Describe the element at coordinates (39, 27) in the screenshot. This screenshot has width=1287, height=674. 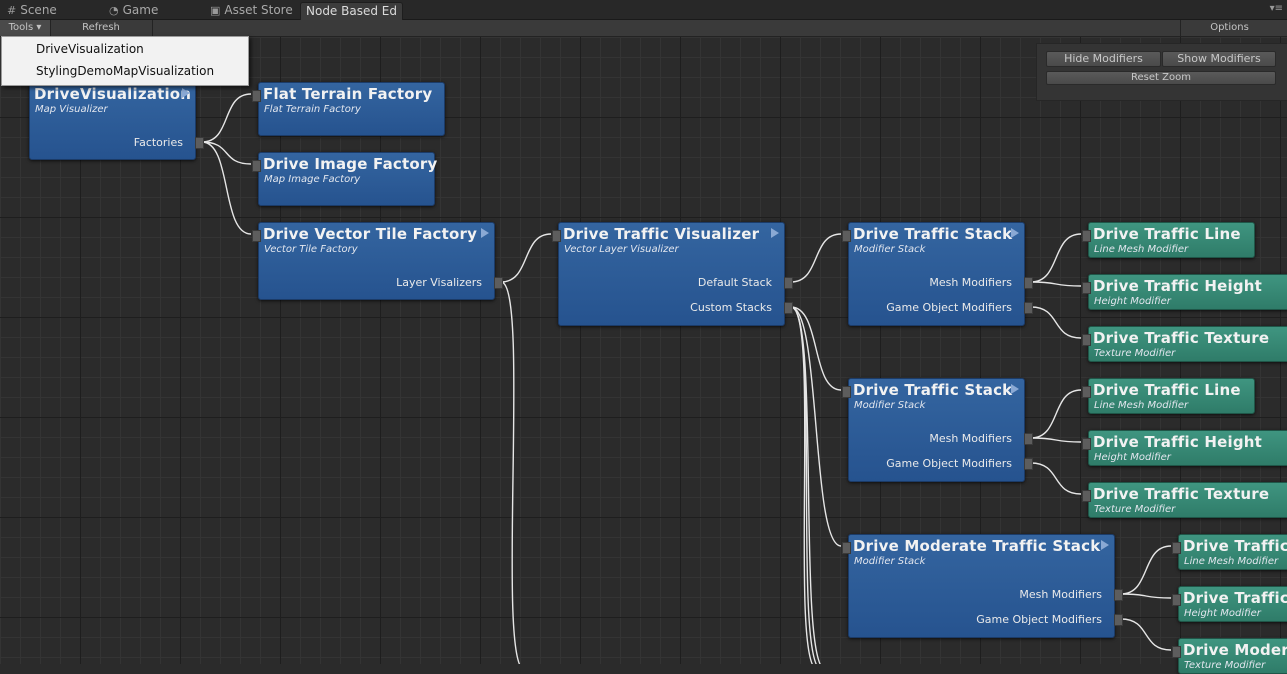
I see `dropdown-arrow-icon: ▾` at that location.